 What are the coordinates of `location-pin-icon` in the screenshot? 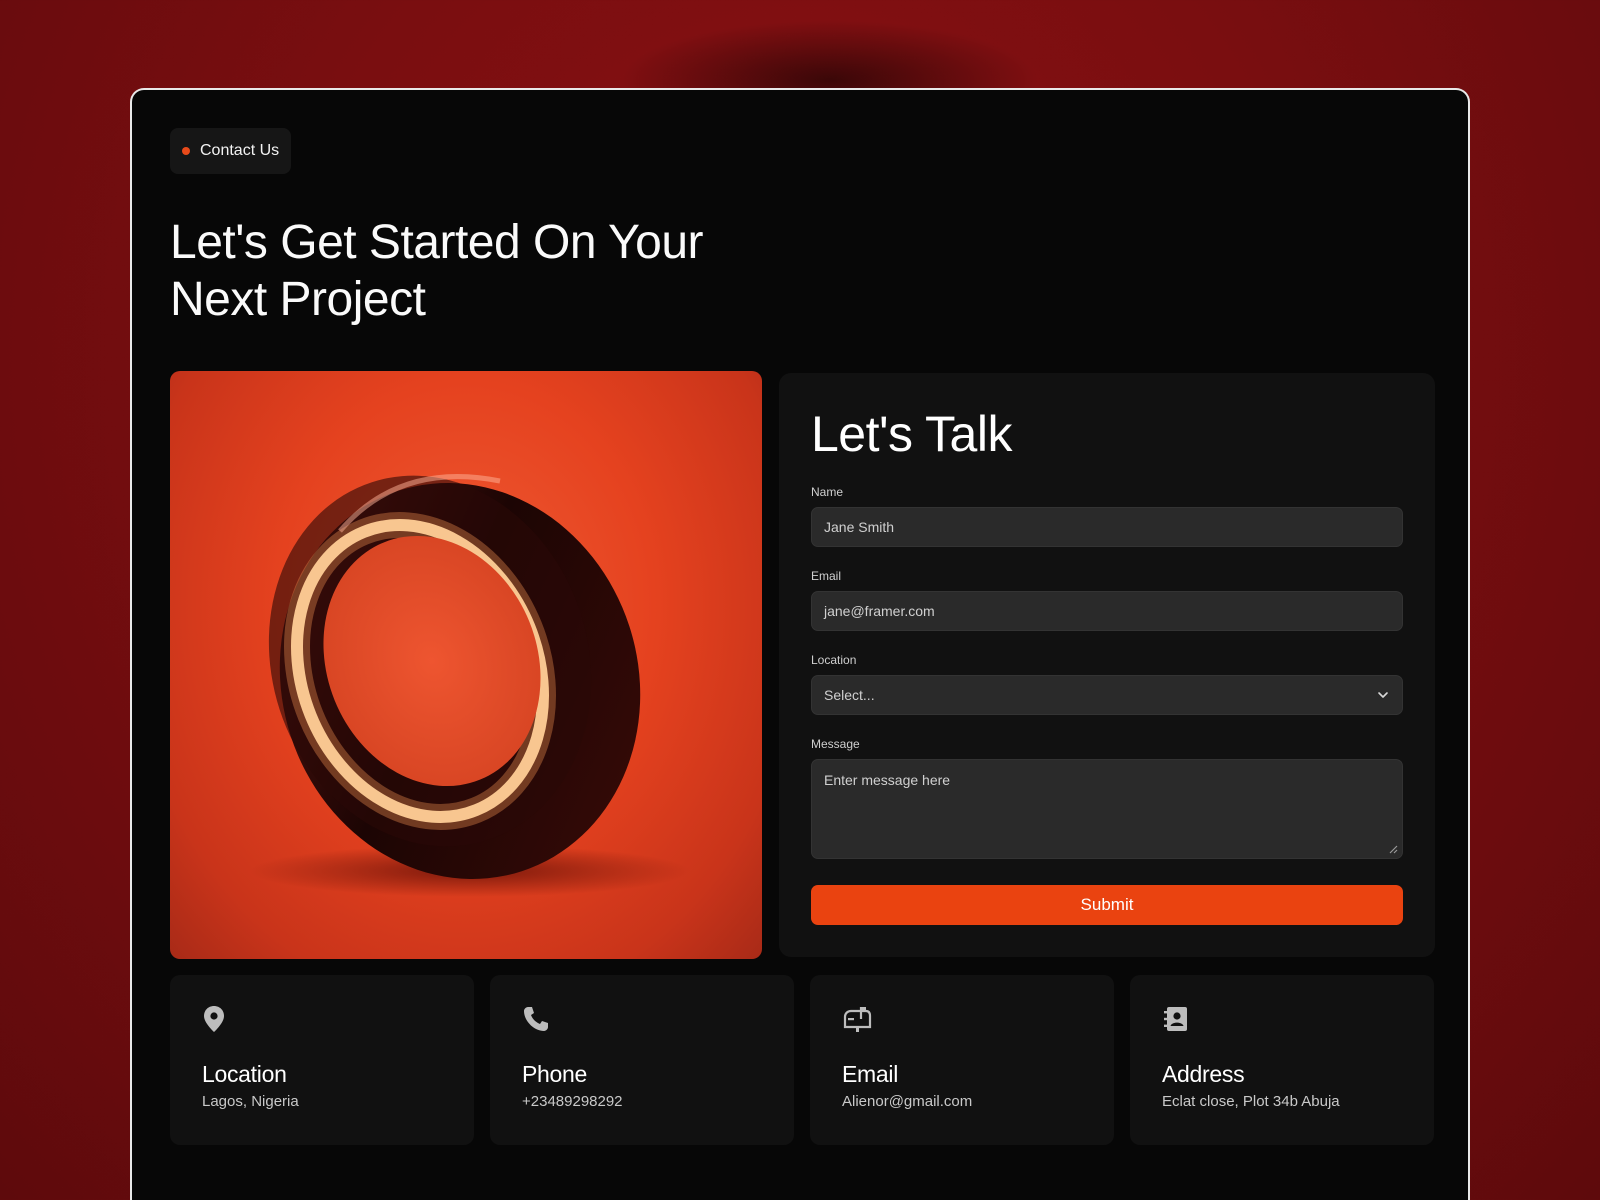 It's located at (214, 1019).